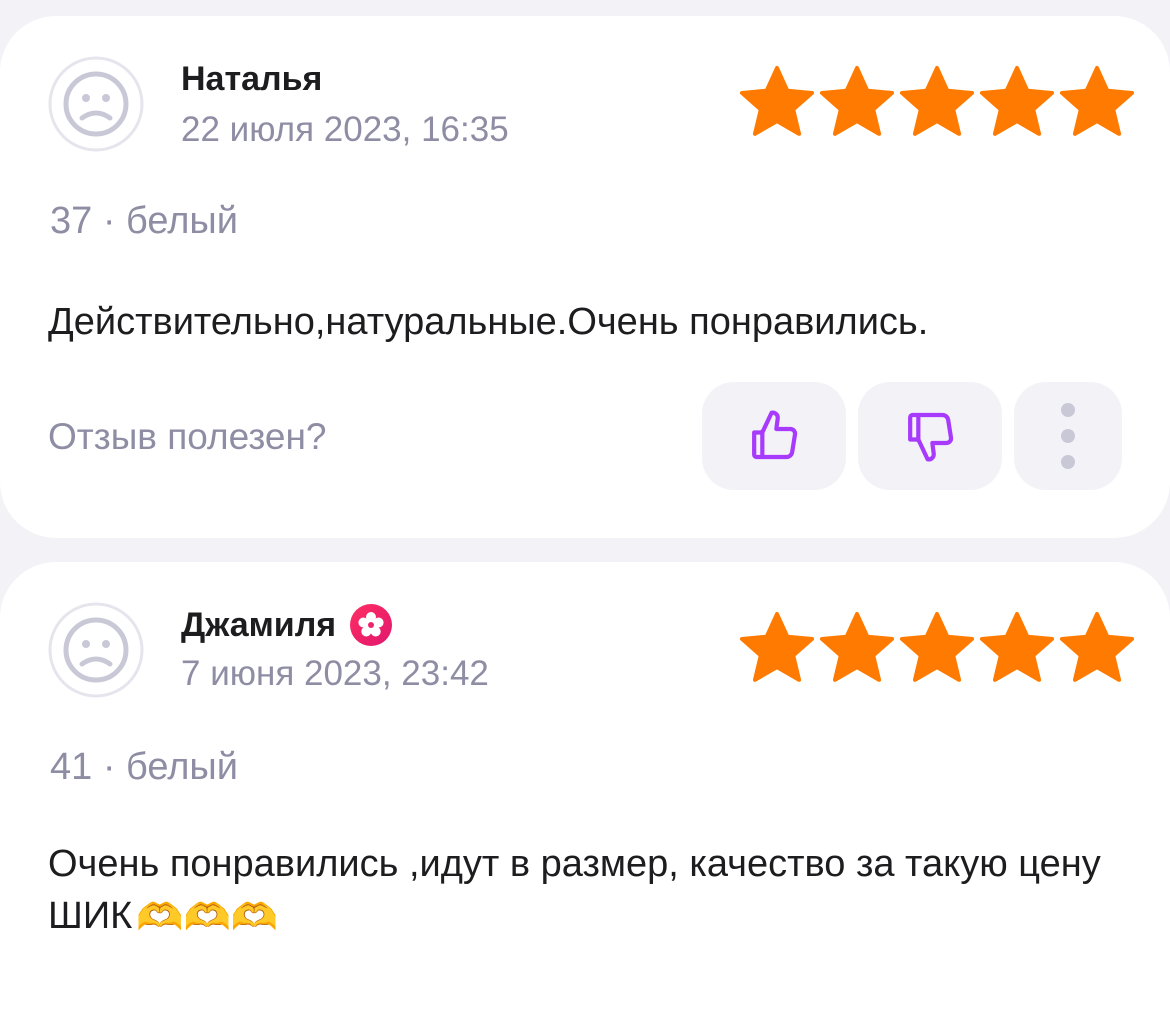 The width and height of the screenshot is (1170, 1012). I want to click on review-author: Наталья, so click(251, 79).